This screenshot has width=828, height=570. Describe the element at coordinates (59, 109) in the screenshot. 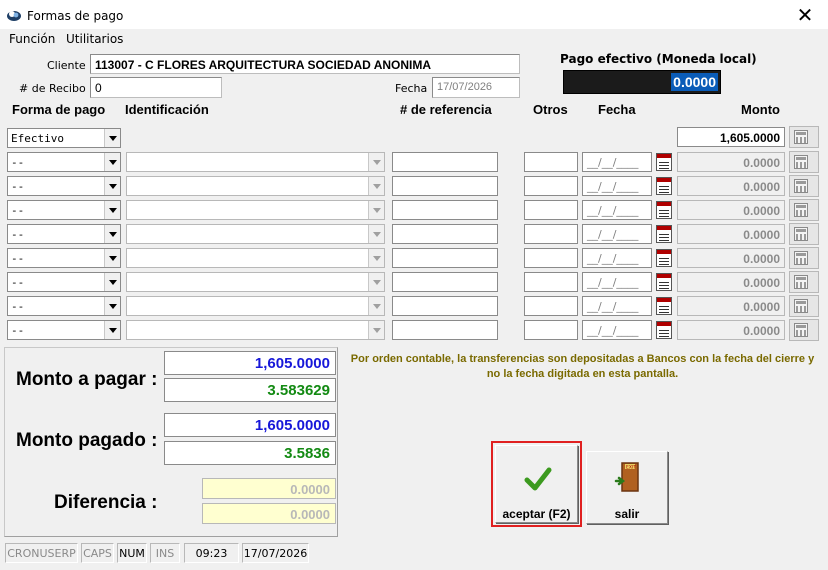

I see `col-forma-pago: Forma de pago` at that location.